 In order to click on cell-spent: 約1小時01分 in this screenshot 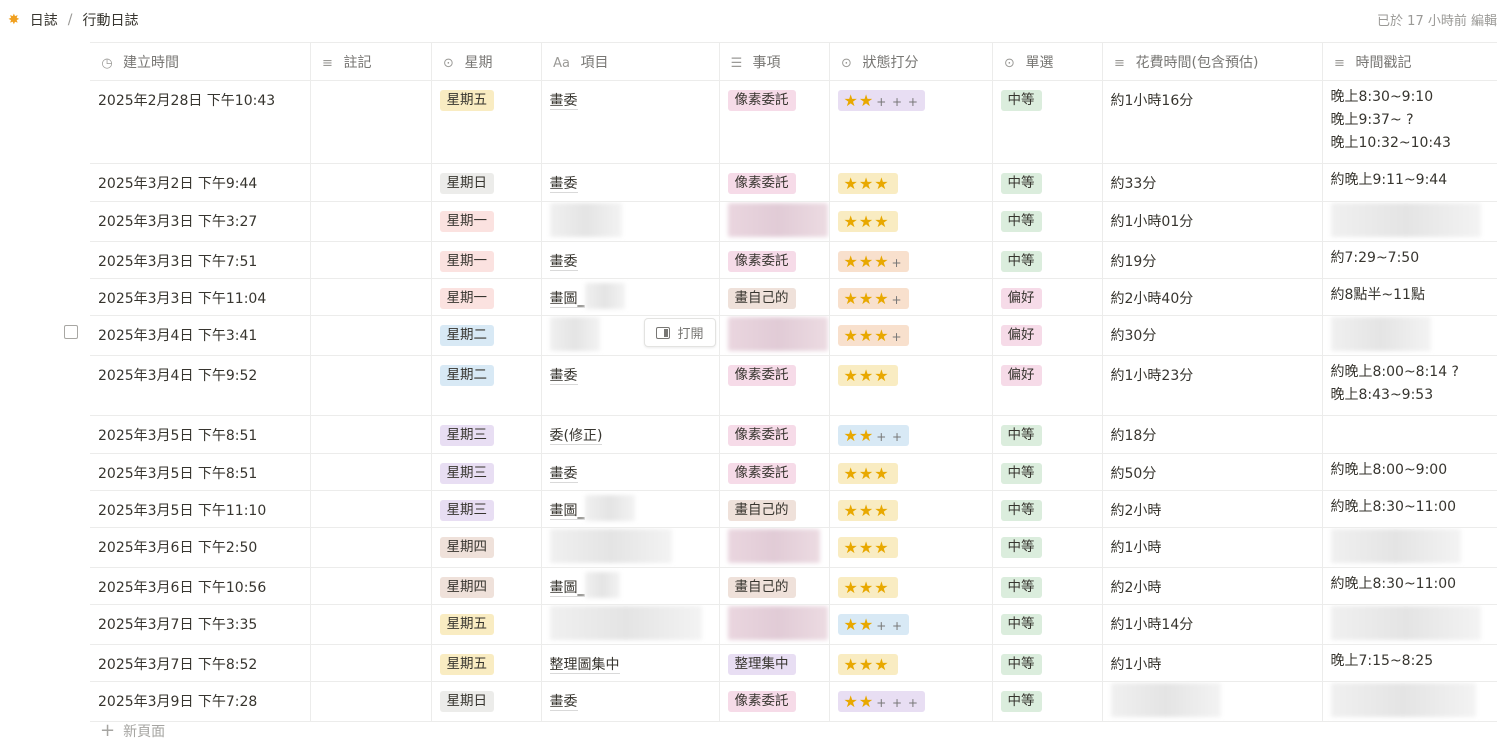, I will do `click(1212, 221)`.